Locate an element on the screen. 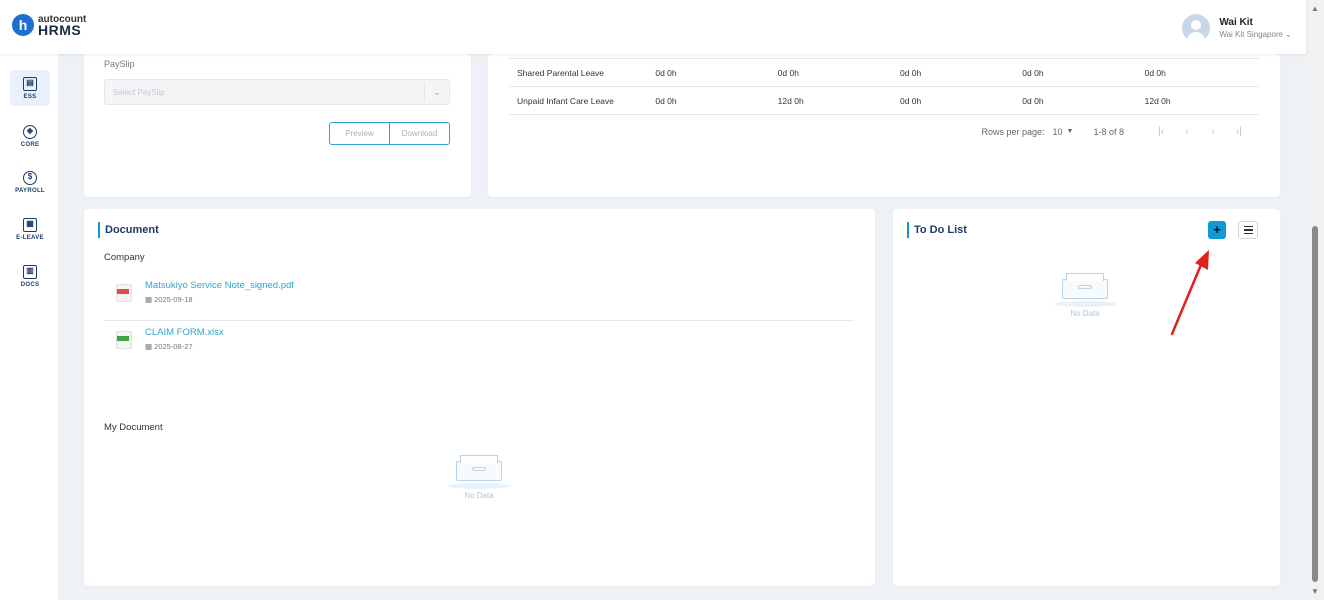 This screenshot has height=600, width=1324. company-selector: Wai Kit Singapore ⌄ is located at coordinates (1255, 34).